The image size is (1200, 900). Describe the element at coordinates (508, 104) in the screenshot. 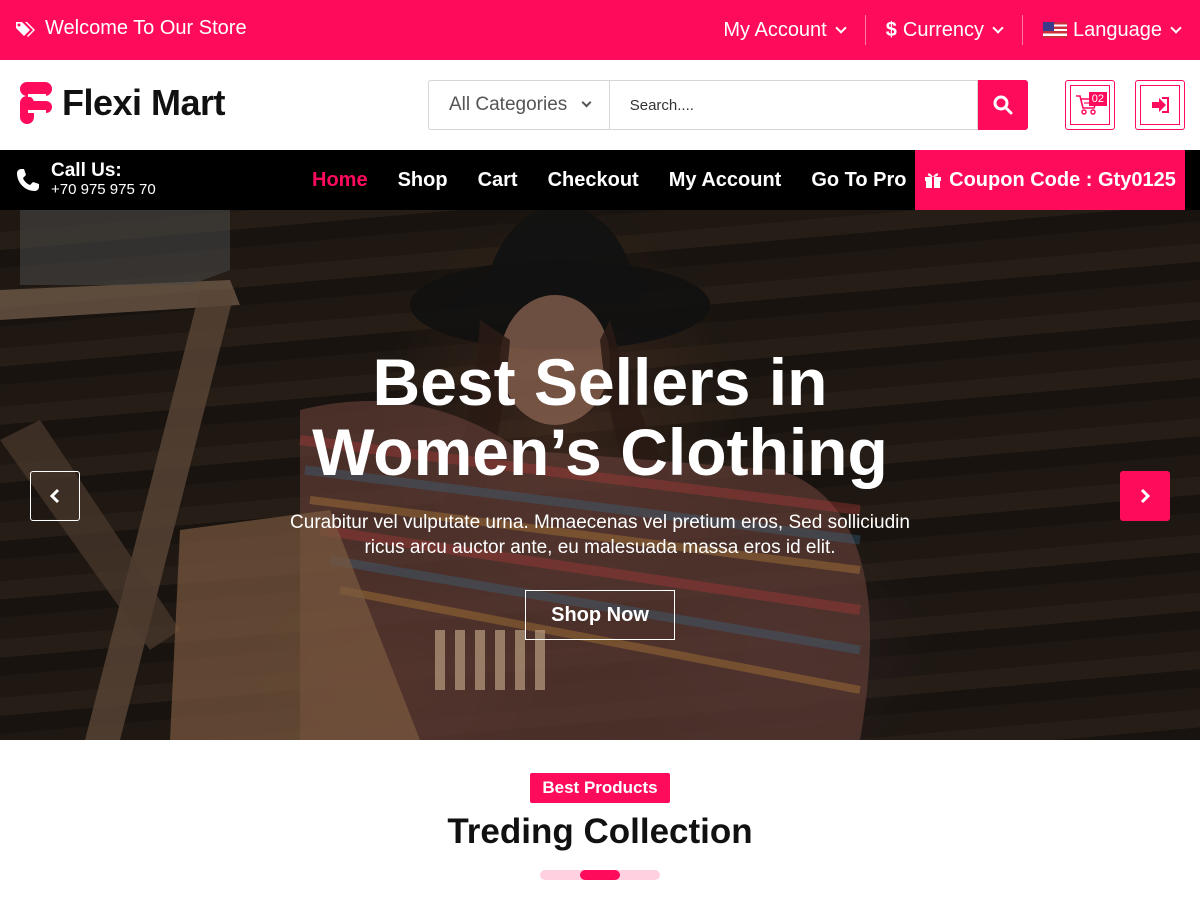

I see `category-select-value: All Categories` at that location.